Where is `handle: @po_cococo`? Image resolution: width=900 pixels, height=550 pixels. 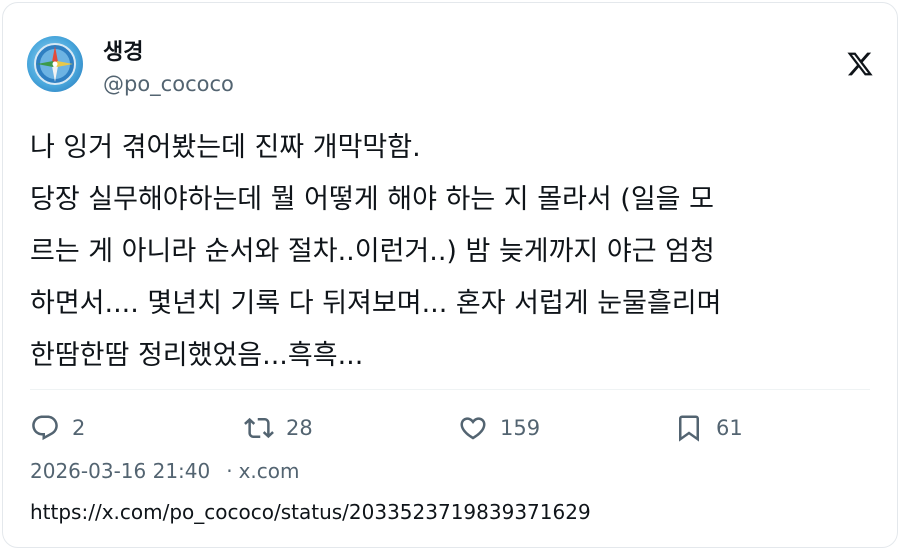 handle: @po_cococo is located at coordinates (168, 84).